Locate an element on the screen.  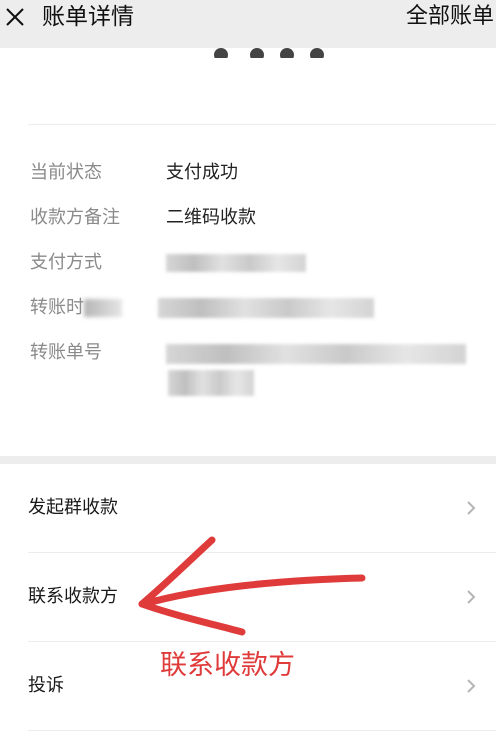
blurred-label-tail is located at coordinates (103, 308).